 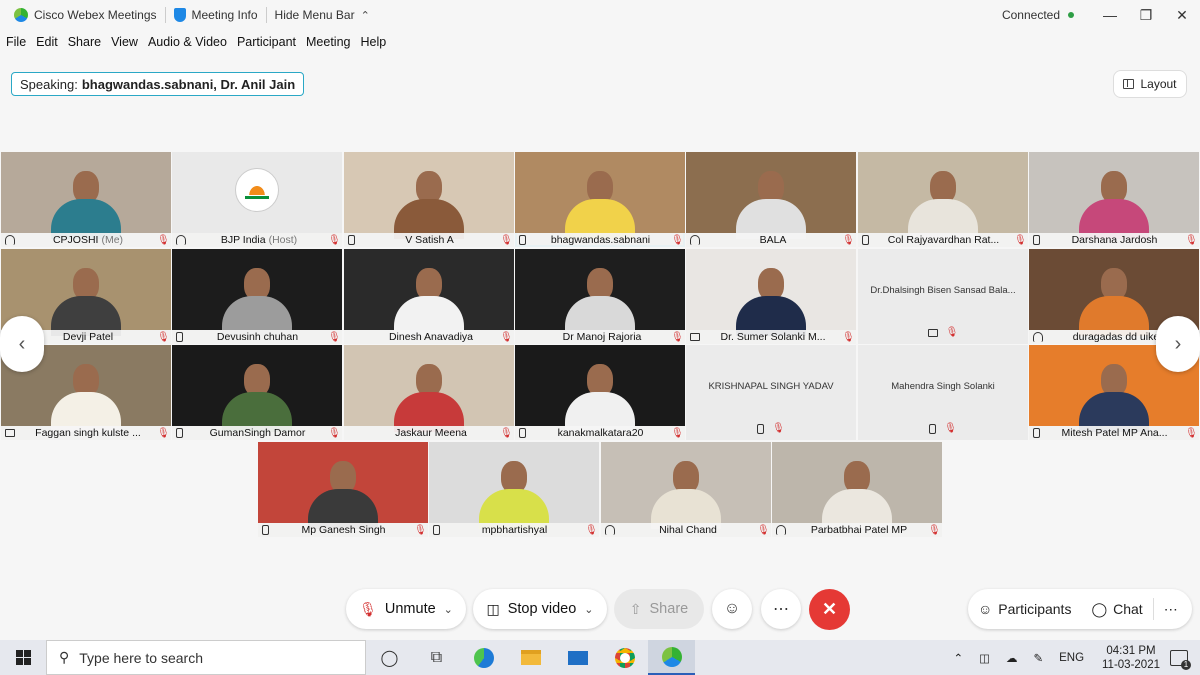 What do you see at coordinates (86, 199) in the screenshot?
I see `participant-video-tile: CPJOSHI (Me) 🎙` at bounding box center [86, 199].